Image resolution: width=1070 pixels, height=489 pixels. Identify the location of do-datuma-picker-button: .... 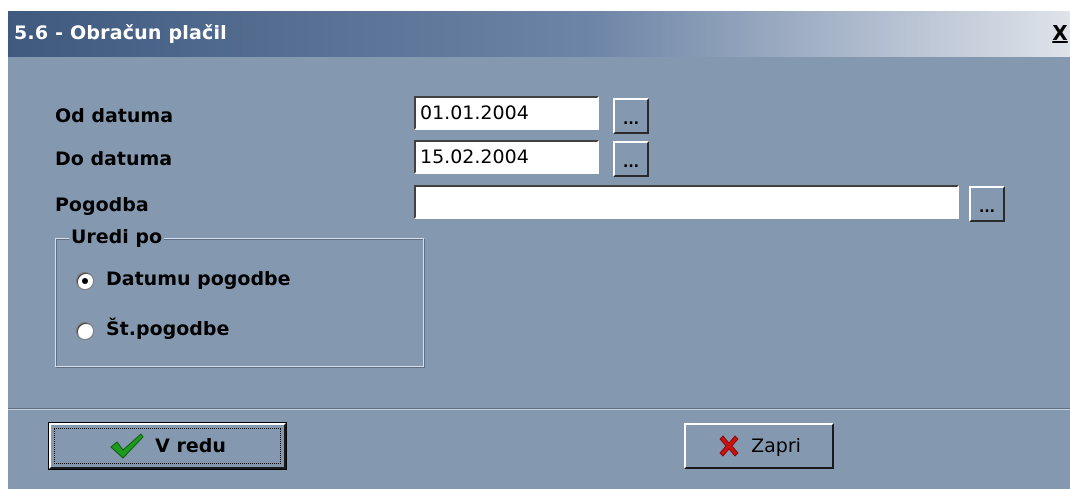
(631, 159).